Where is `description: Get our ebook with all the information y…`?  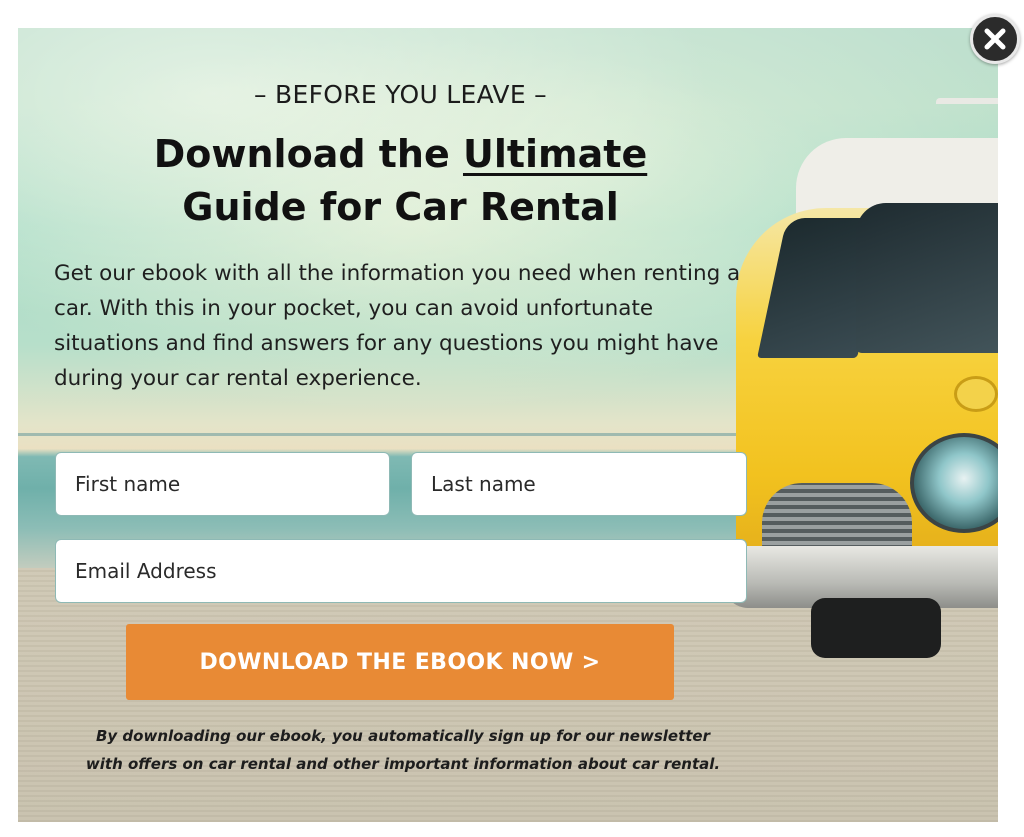
description: Get our ebook with all the information y… is located at coordinates (397, 326).